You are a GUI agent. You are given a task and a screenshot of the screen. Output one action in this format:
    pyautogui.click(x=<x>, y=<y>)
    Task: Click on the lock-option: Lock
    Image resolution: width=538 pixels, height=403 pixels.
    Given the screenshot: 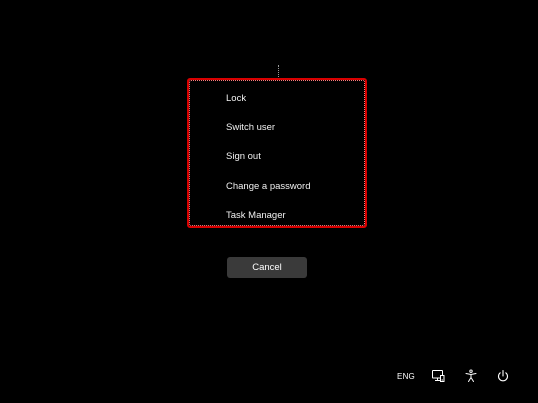 What is the action you would take?
    pyautogui.click(x=236, y=99)
    